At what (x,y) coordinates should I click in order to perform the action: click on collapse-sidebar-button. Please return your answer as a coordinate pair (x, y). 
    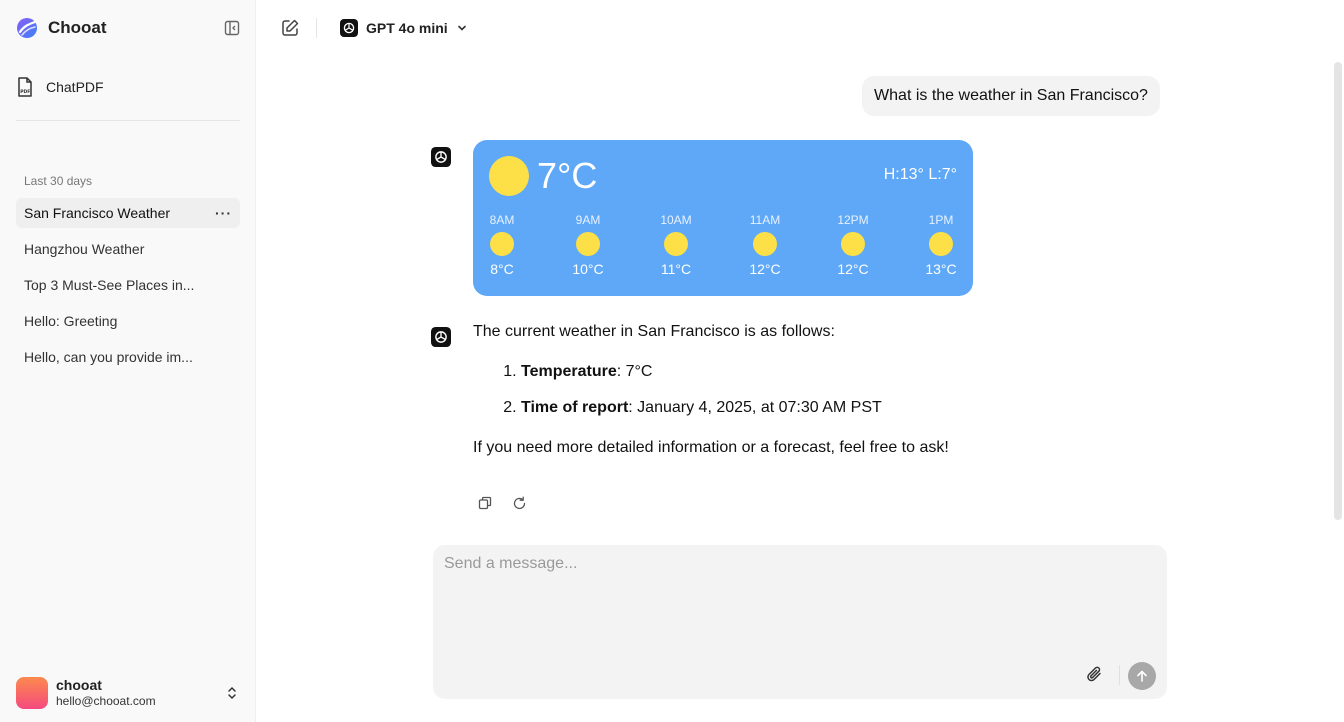
    Looking at the image, I should click on (232, 28).